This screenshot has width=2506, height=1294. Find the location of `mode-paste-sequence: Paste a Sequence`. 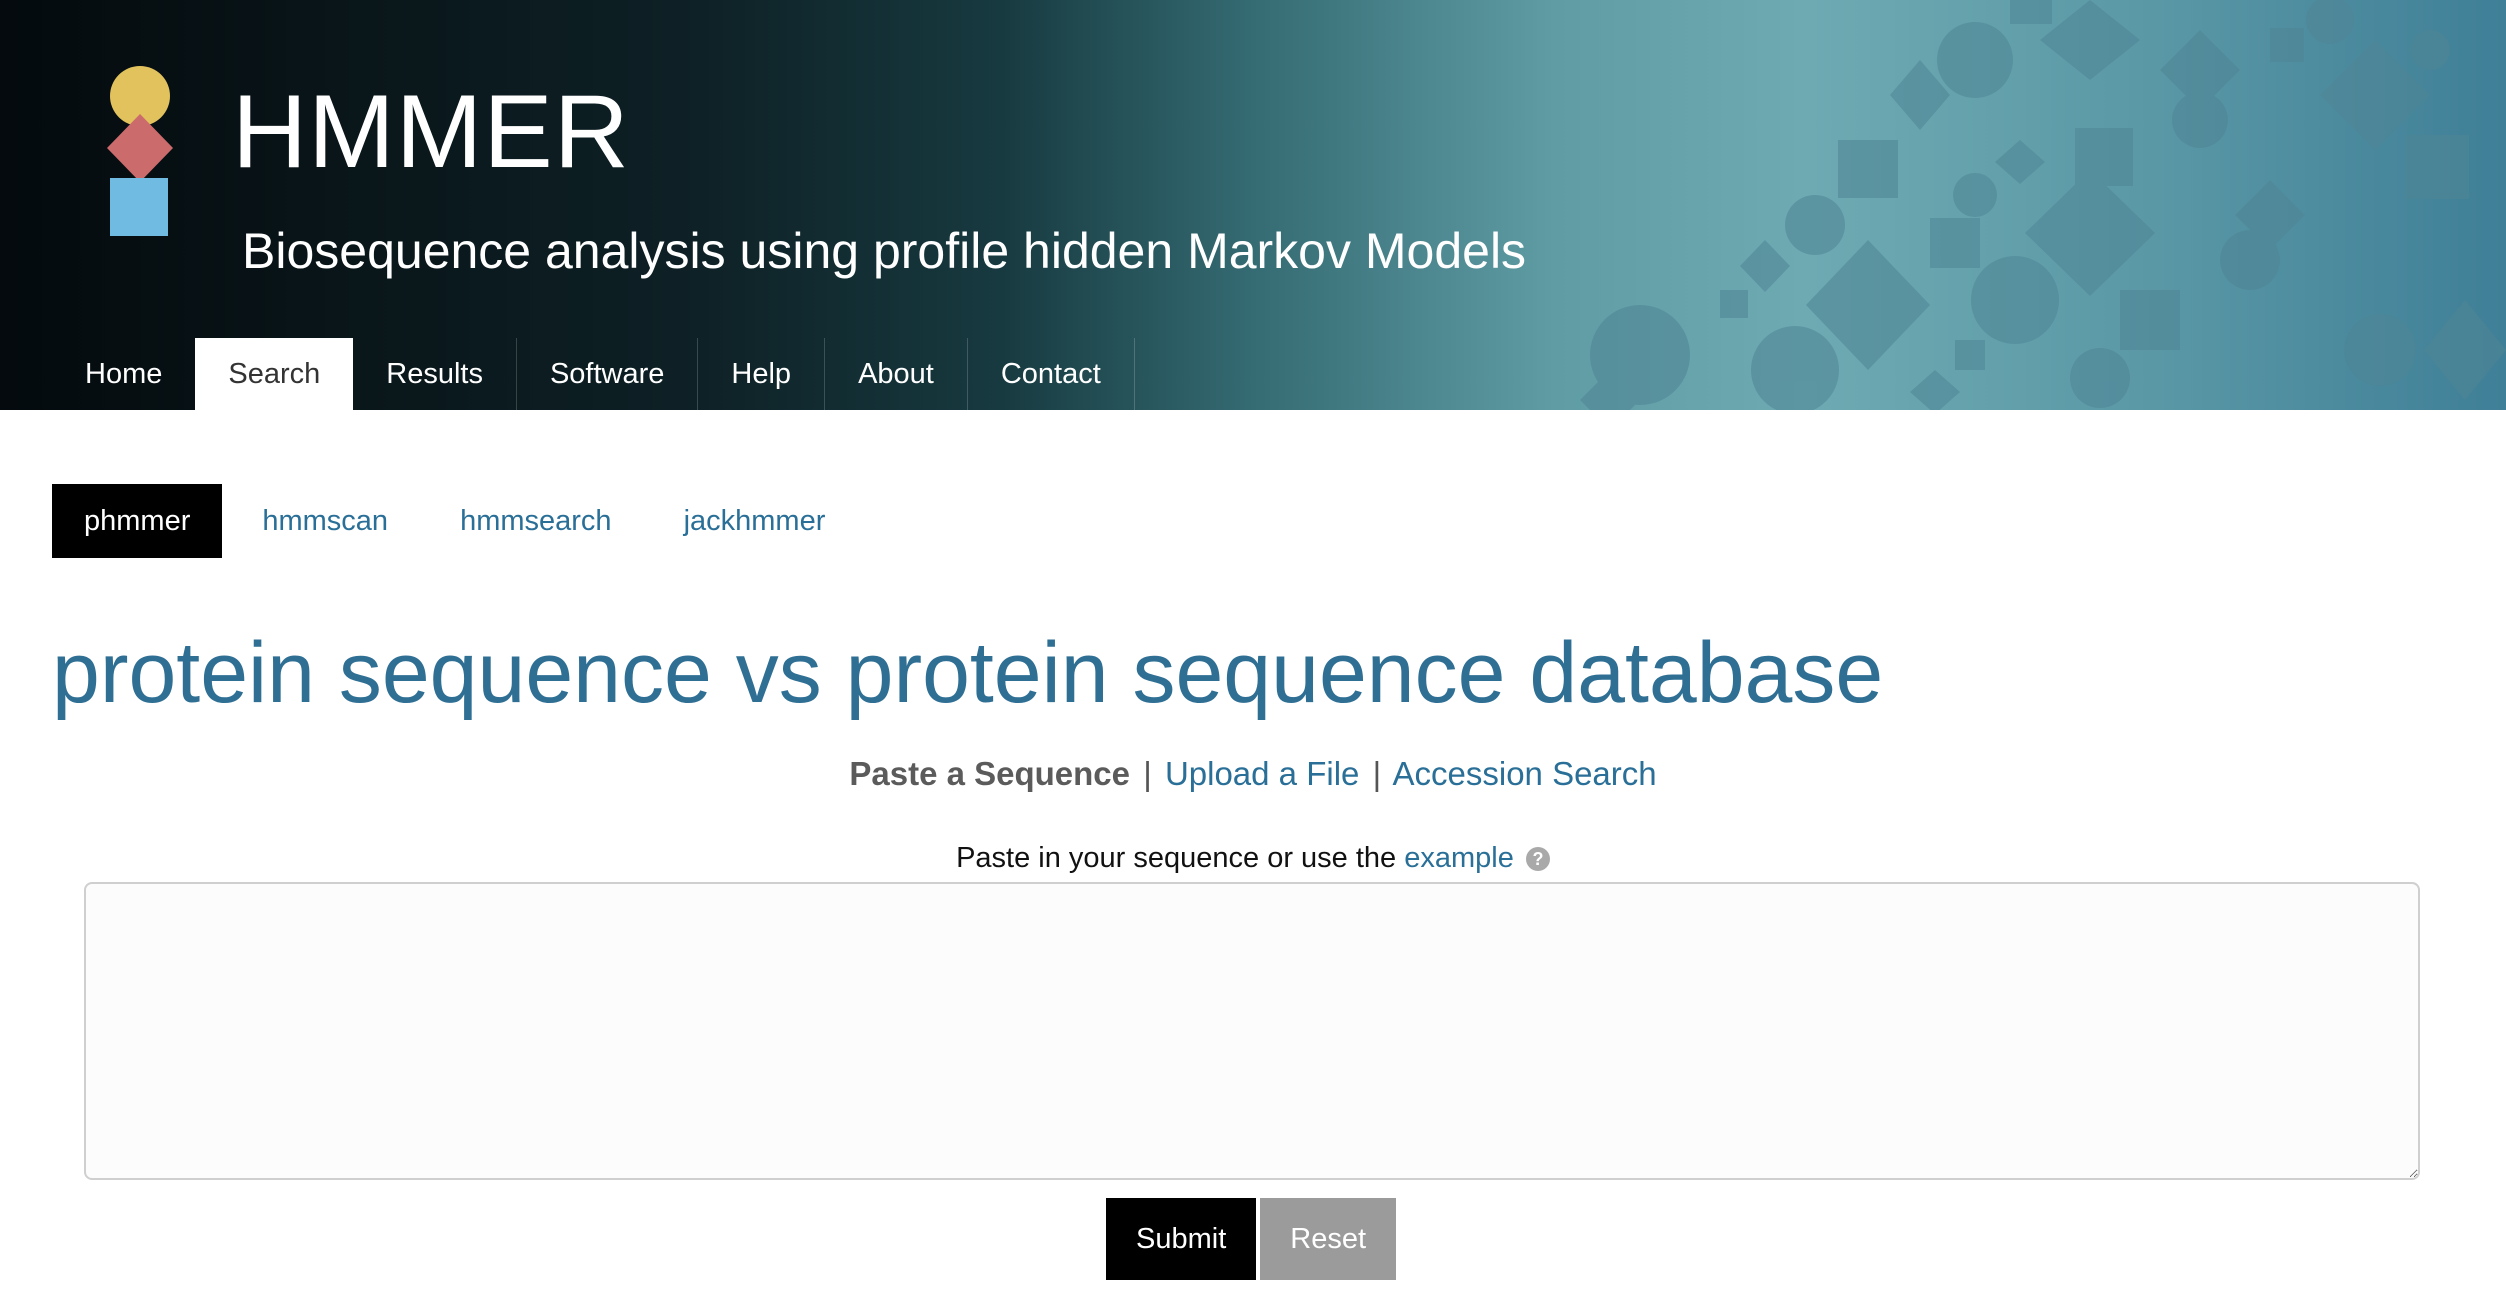

mode-paste-sequence: Paste a Sequence is located at coordinates (990, 773).